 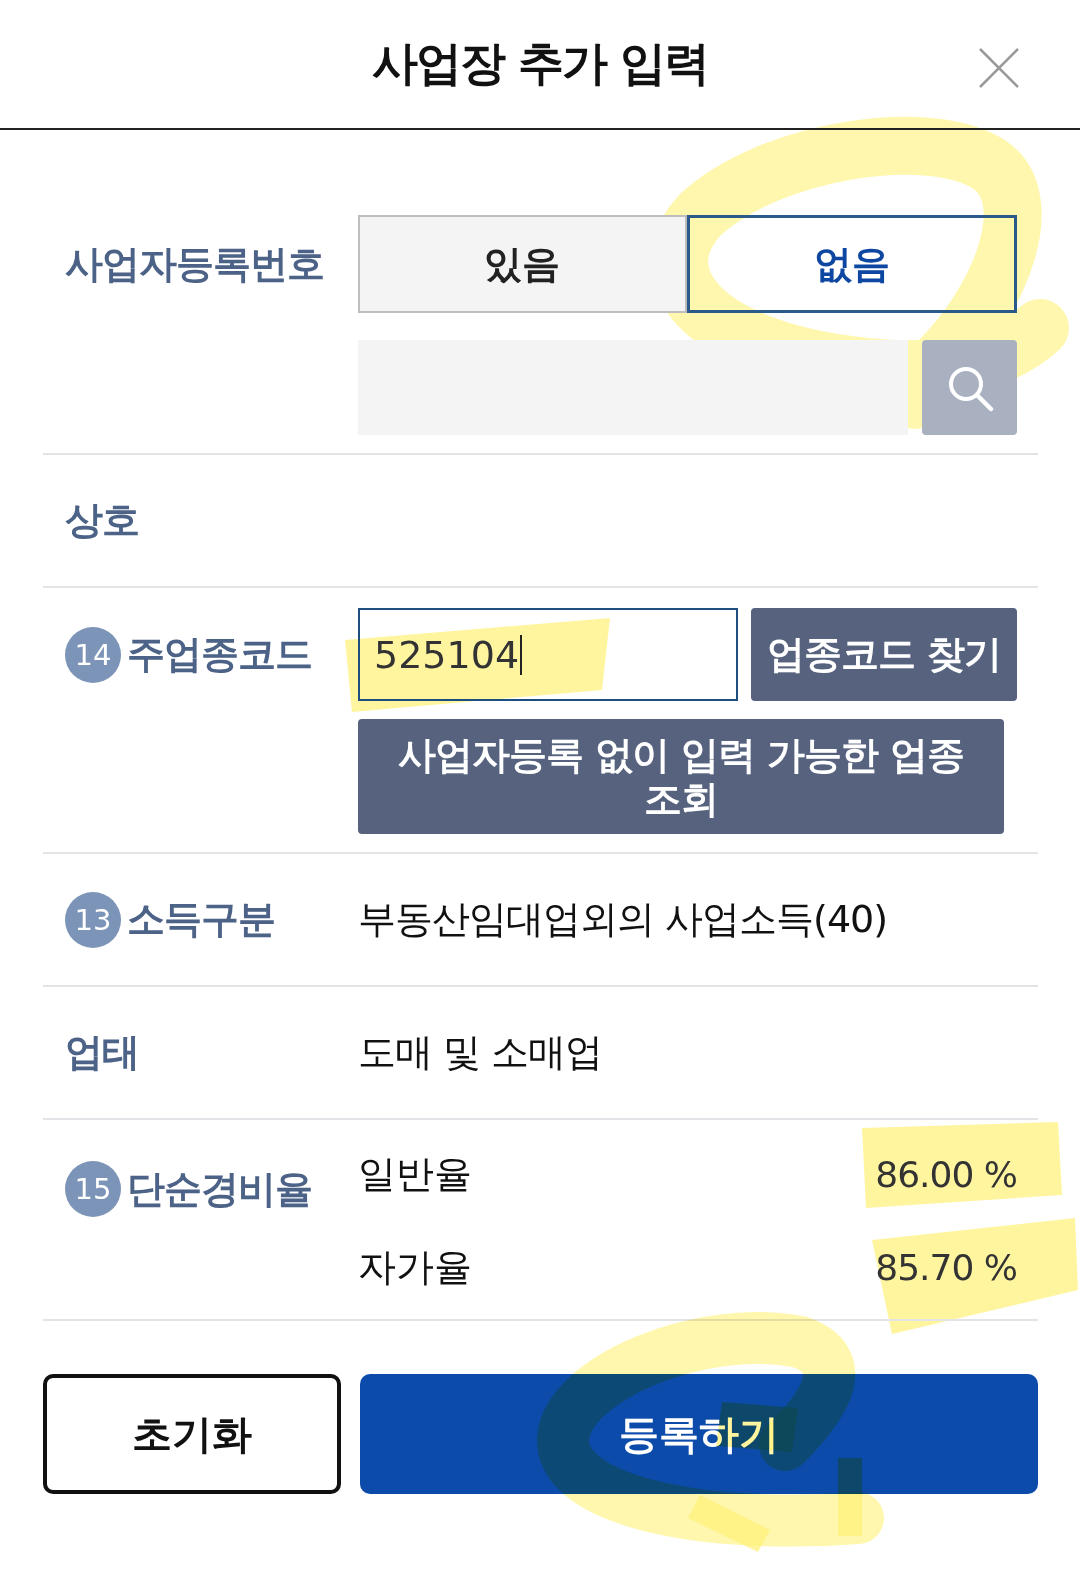 I want to click on toggle-option: 없음, so click(x=851, y=264).